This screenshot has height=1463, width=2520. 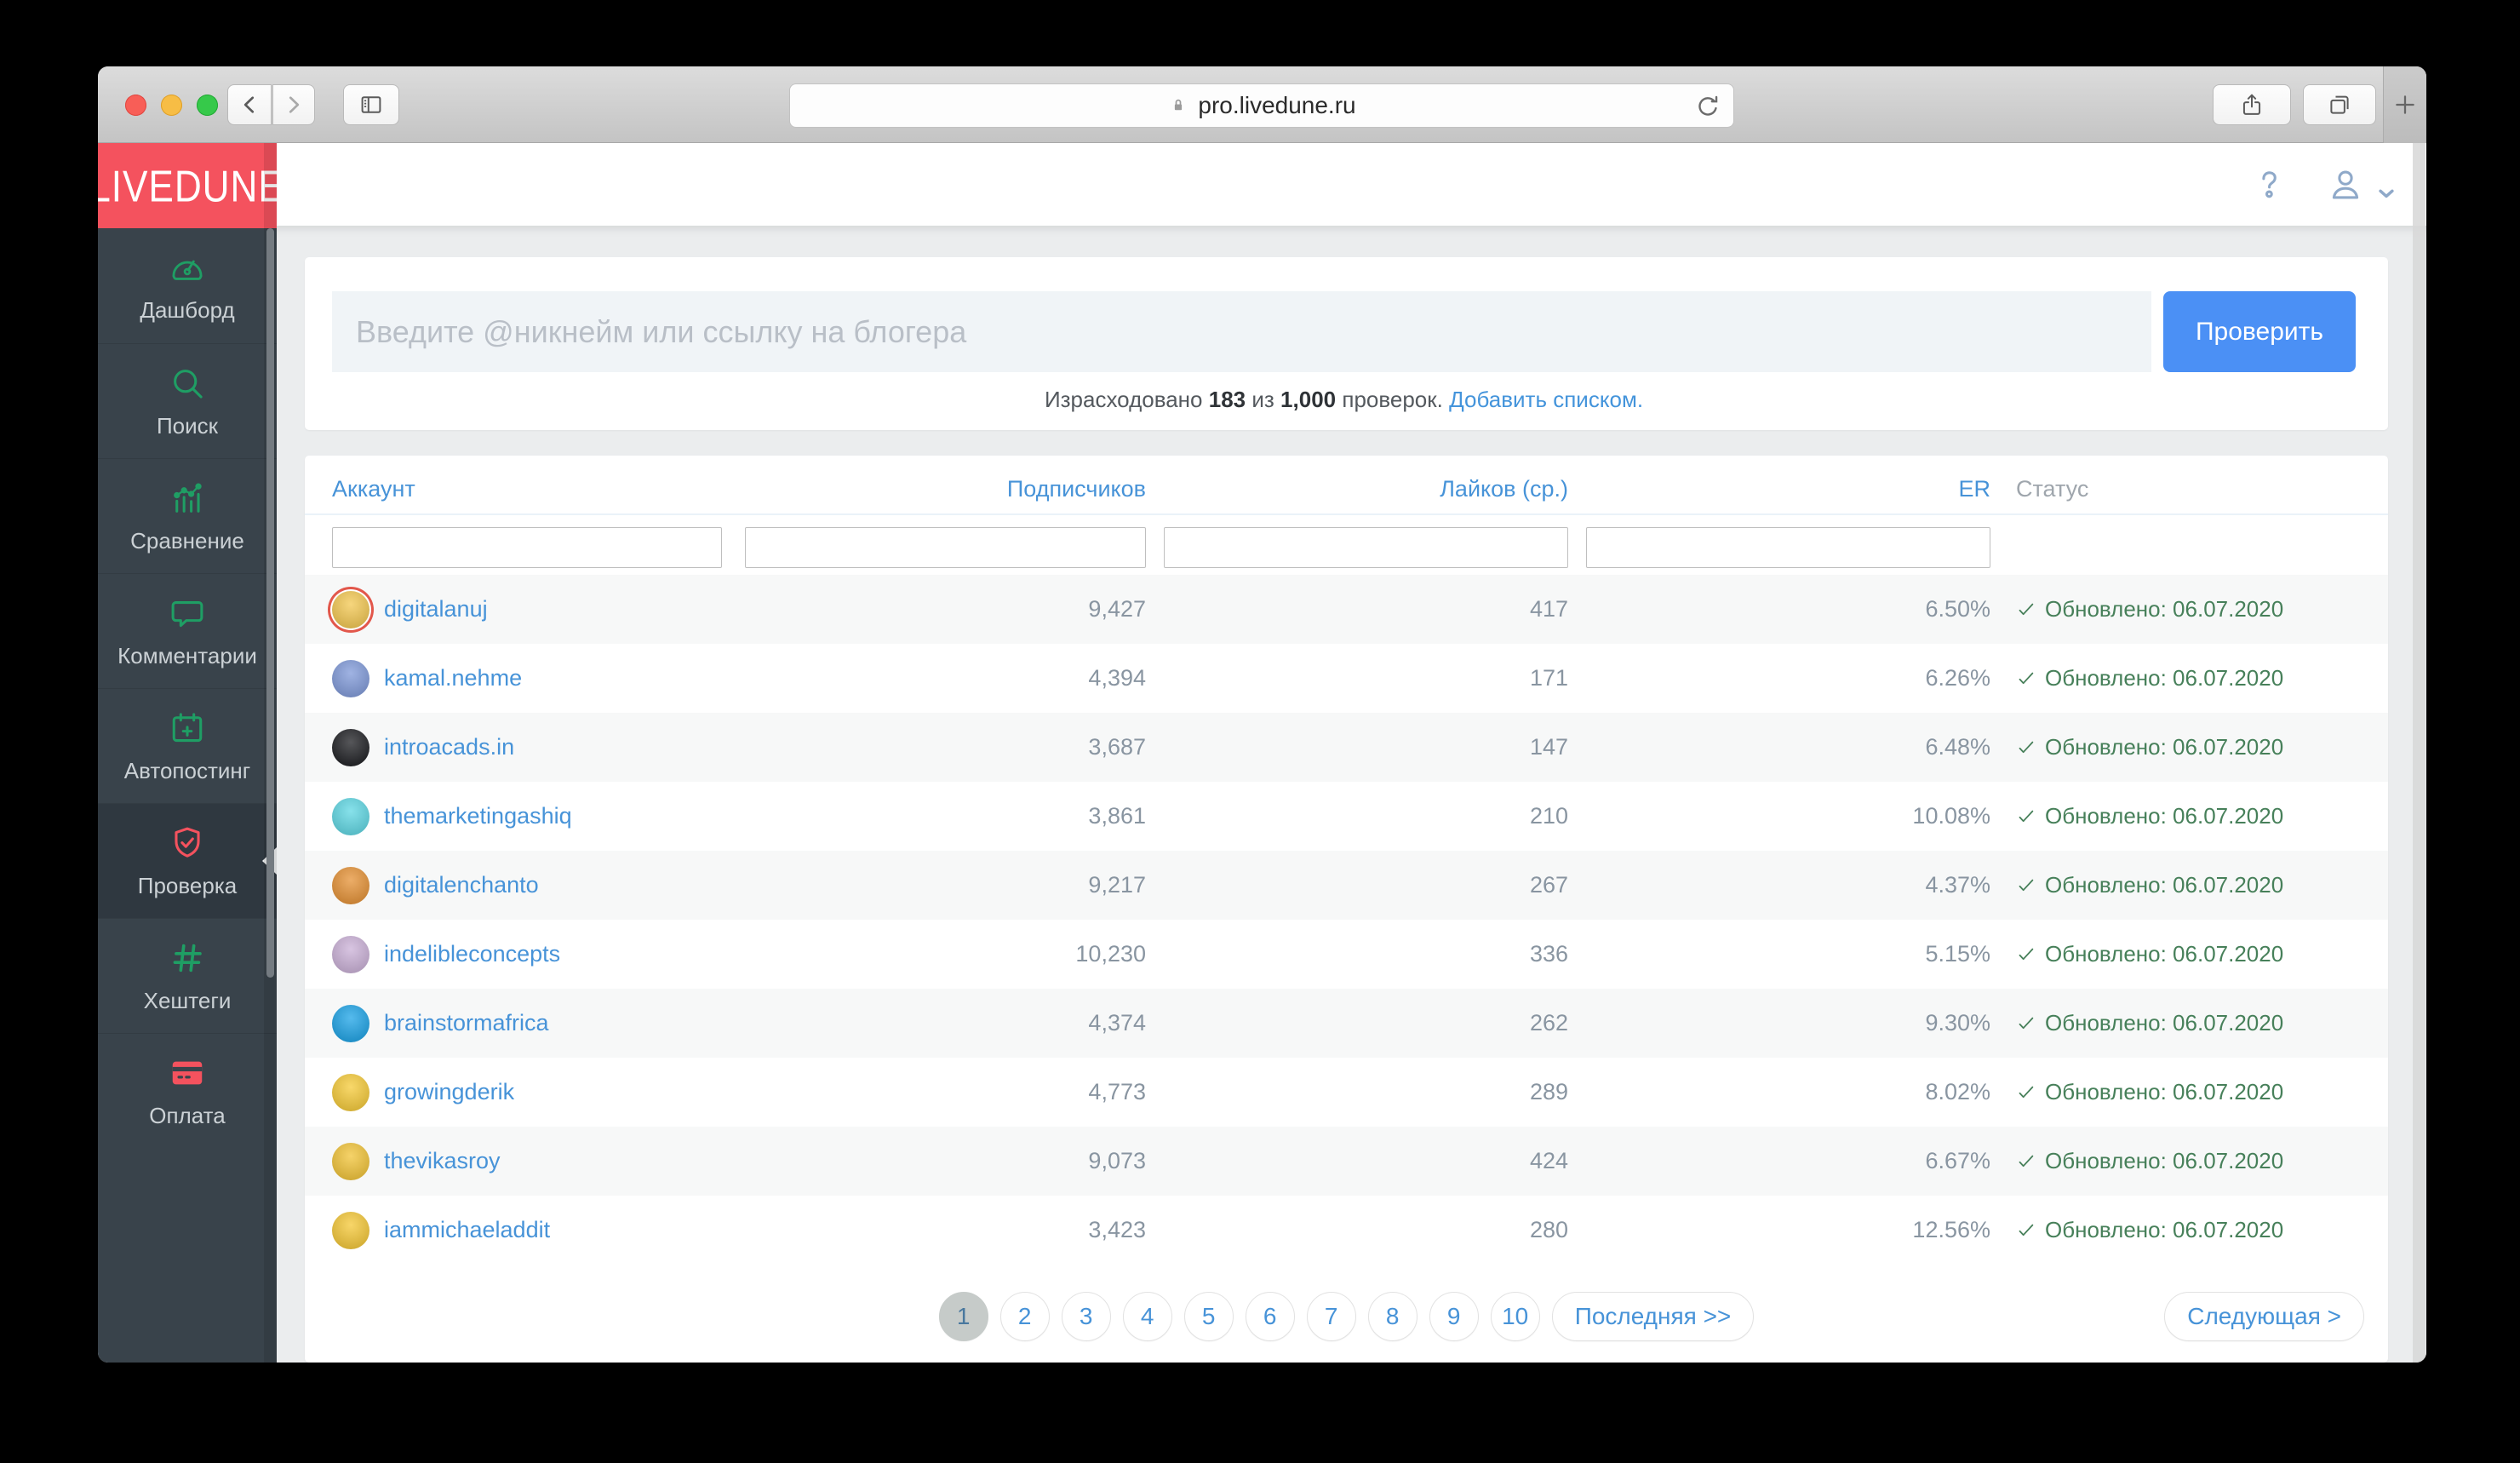 I want to click on last-page-button: Последняя >>, so click(x=1653, y=1316).